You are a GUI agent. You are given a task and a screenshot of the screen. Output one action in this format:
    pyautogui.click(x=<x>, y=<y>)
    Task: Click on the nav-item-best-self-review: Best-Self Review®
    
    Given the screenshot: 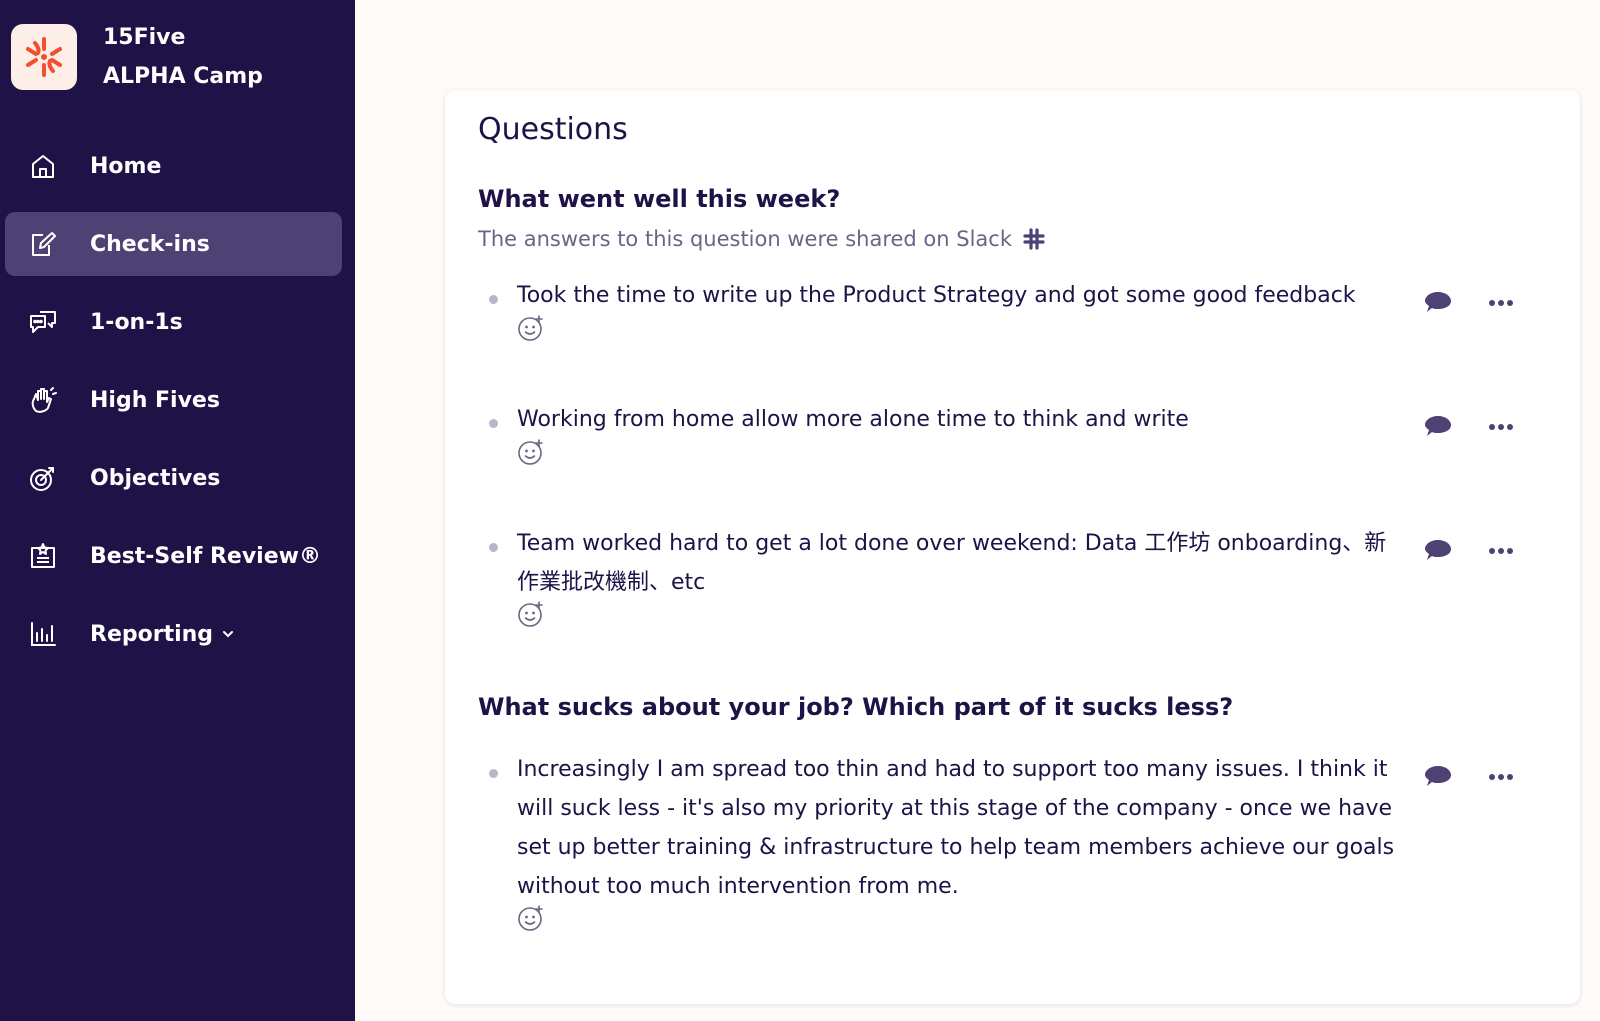 What is the action you would take?
    pyautogui.click(x=173, y=556)
    